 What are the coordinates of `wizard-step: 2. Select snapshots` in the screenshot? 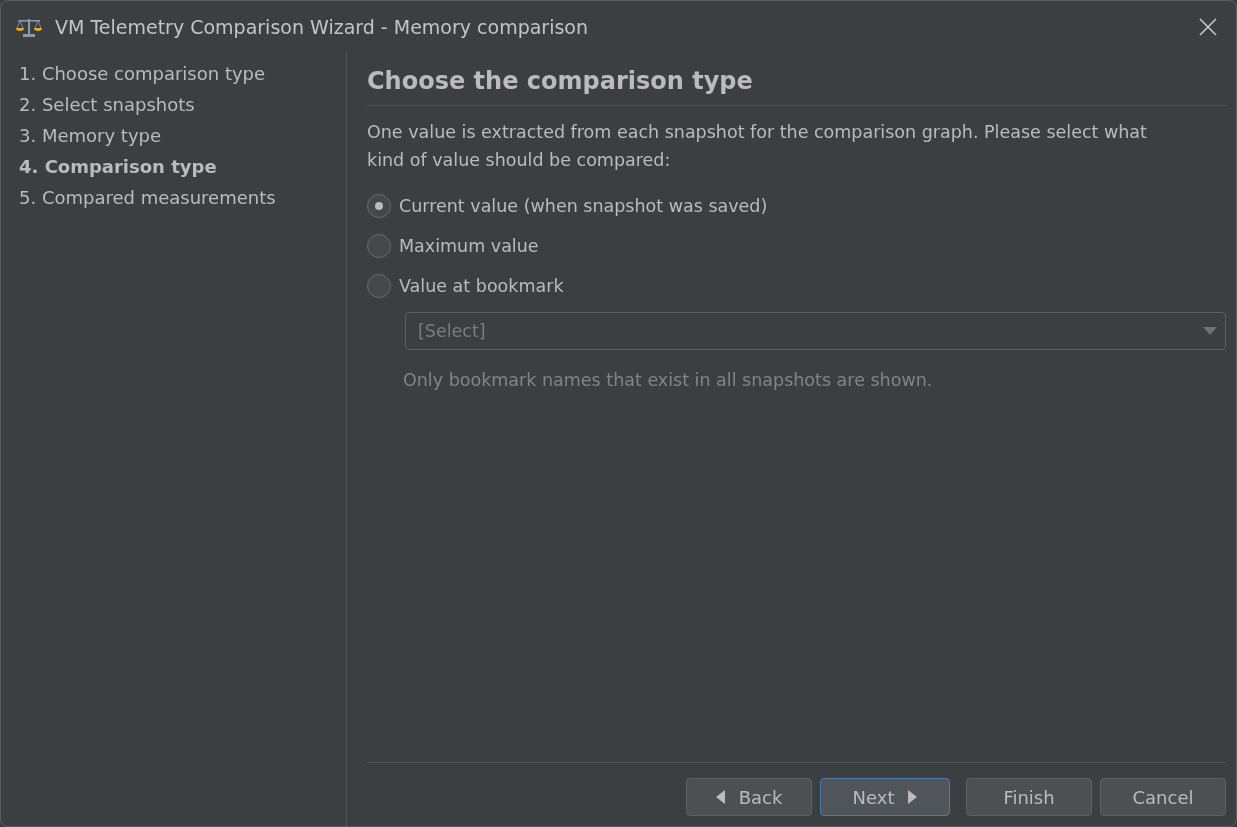 It's located at (182, 105).